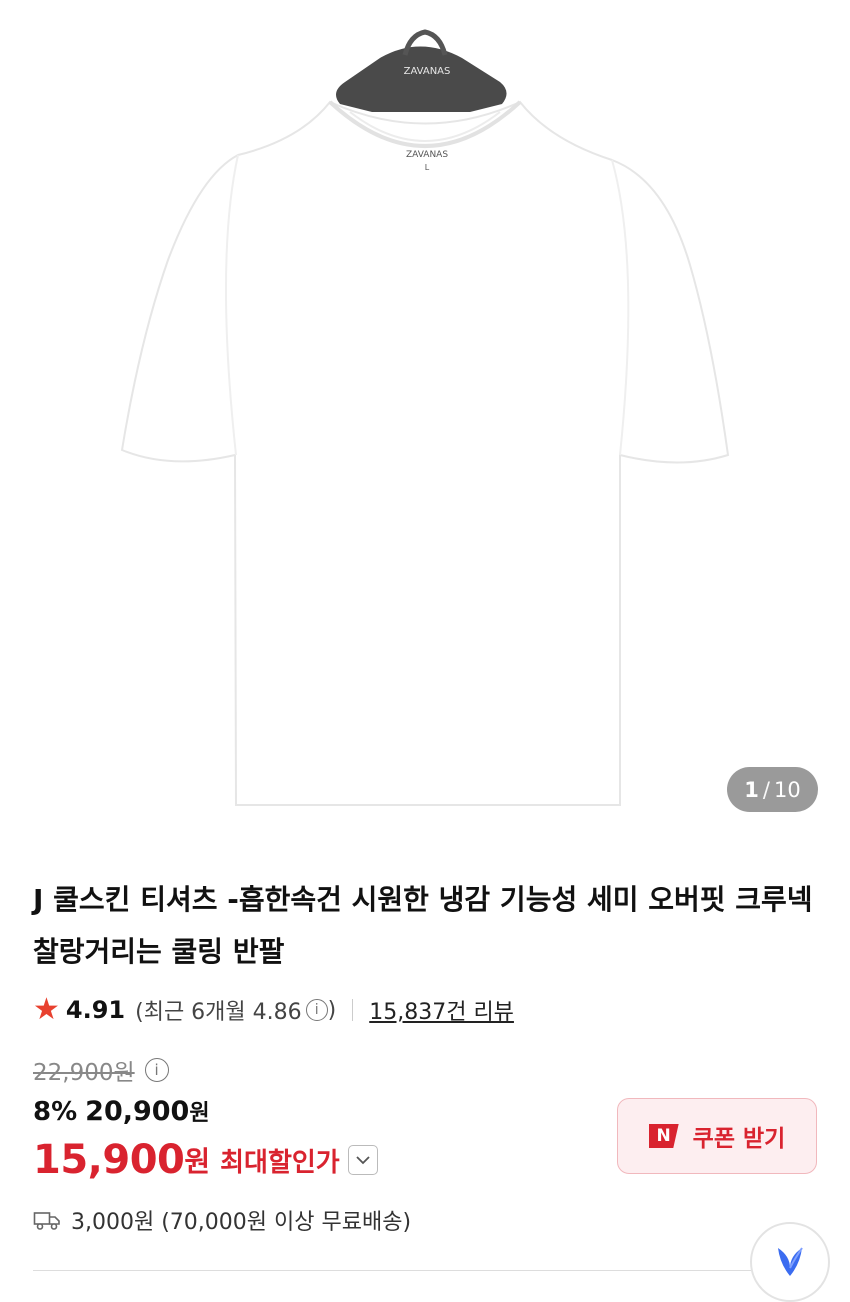  I want to click on sale-price: 20,900, so click(137, 1111).